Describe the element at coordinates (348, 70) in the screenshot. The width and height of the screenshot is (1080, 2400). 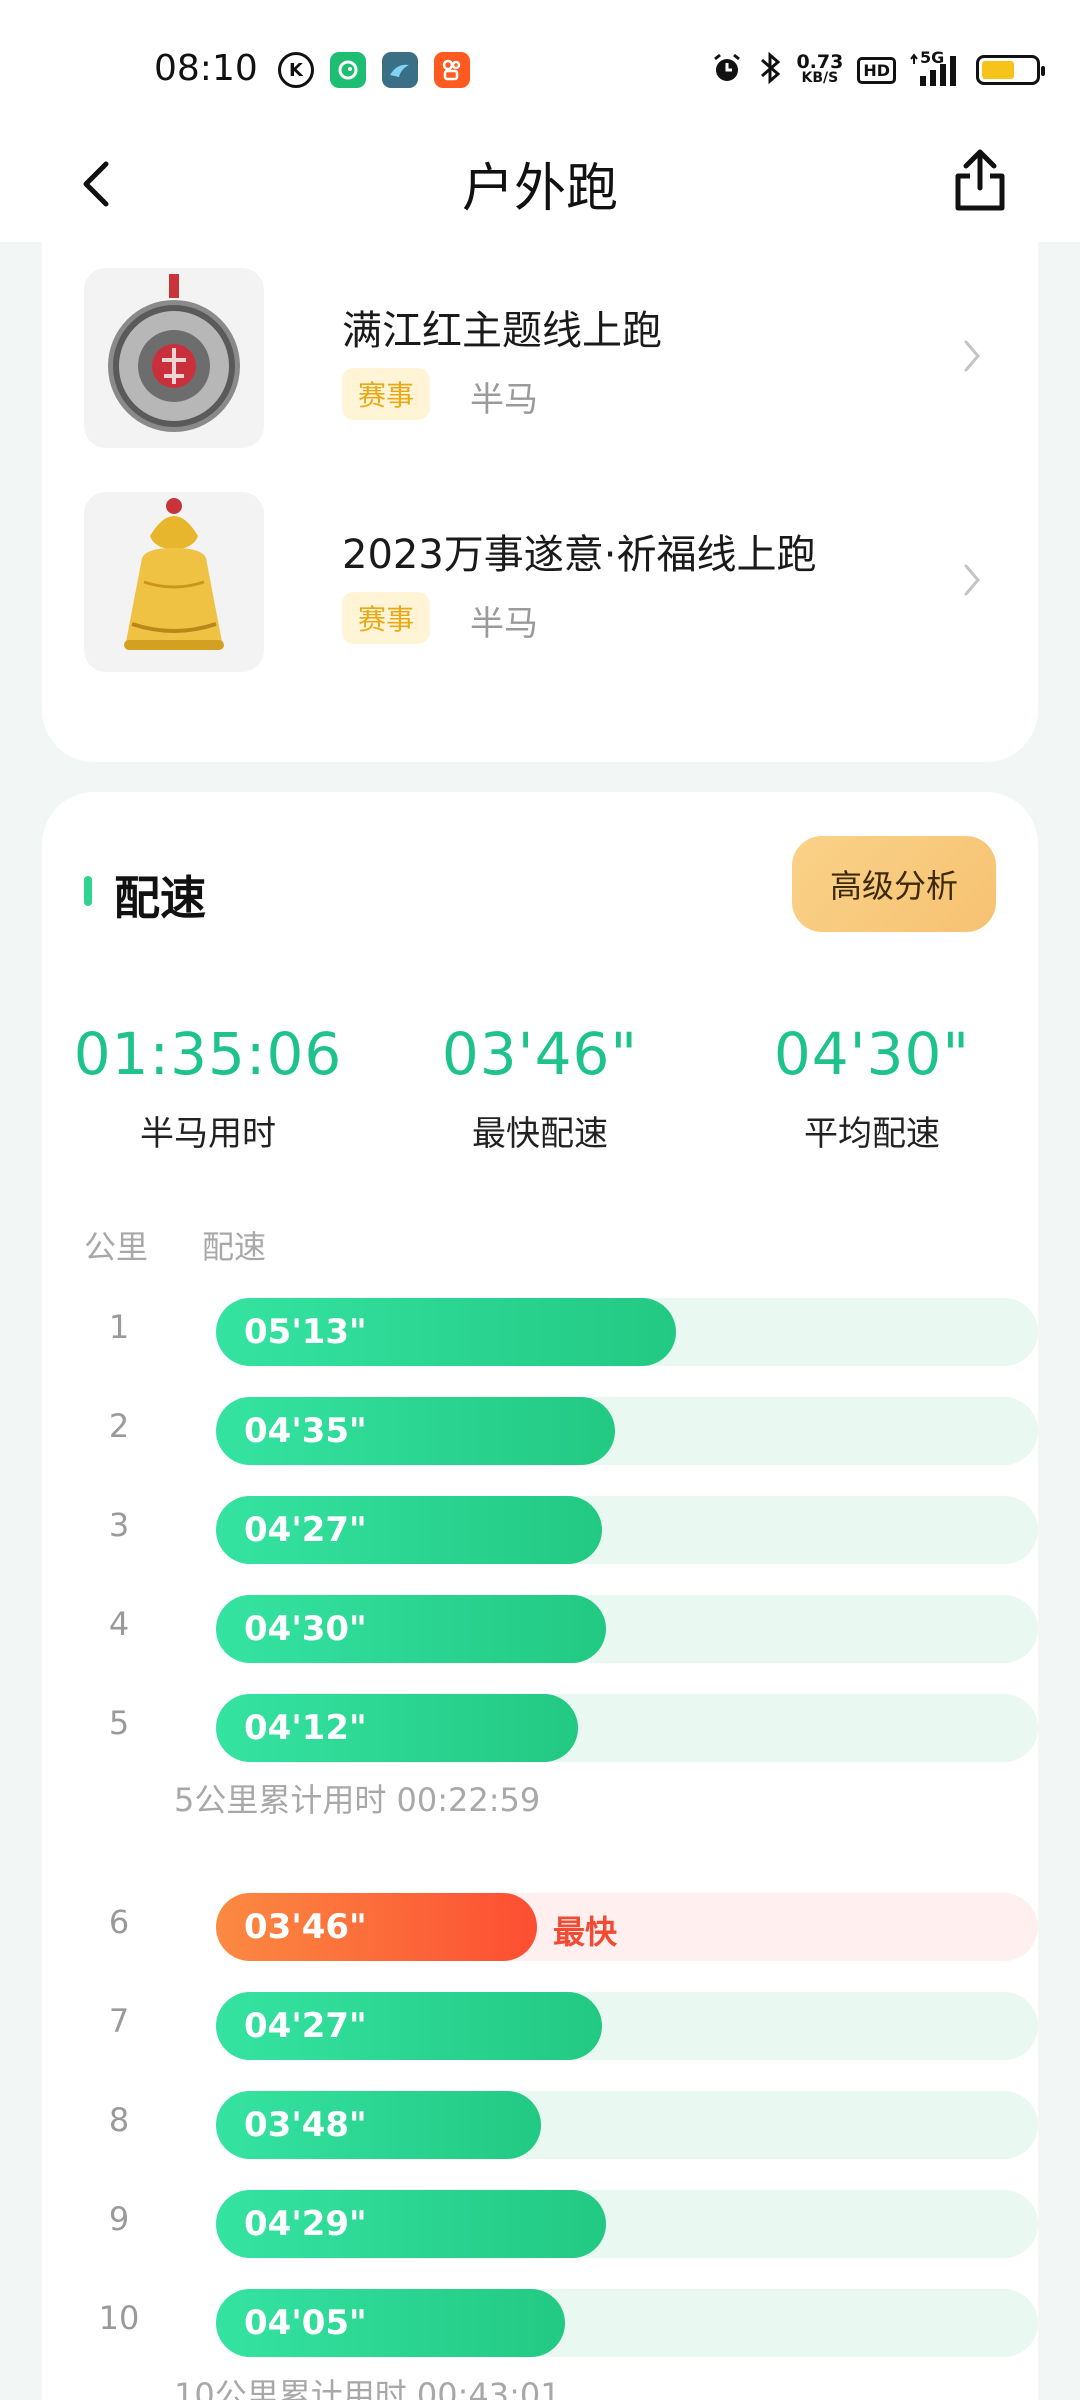
I see `wechat-icon` at that location.